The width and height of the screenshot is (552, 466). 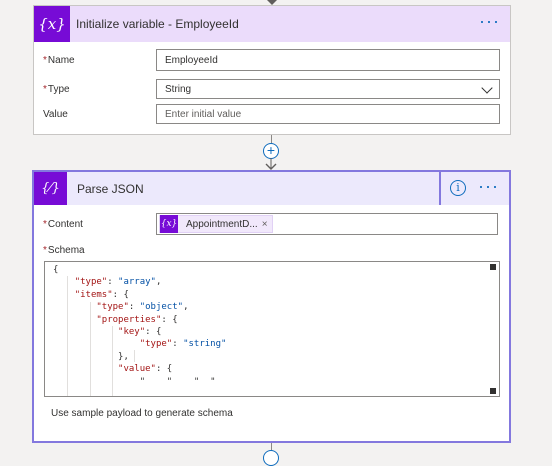 I want to click on code-line: "key": {, so click(x=140, y=332).